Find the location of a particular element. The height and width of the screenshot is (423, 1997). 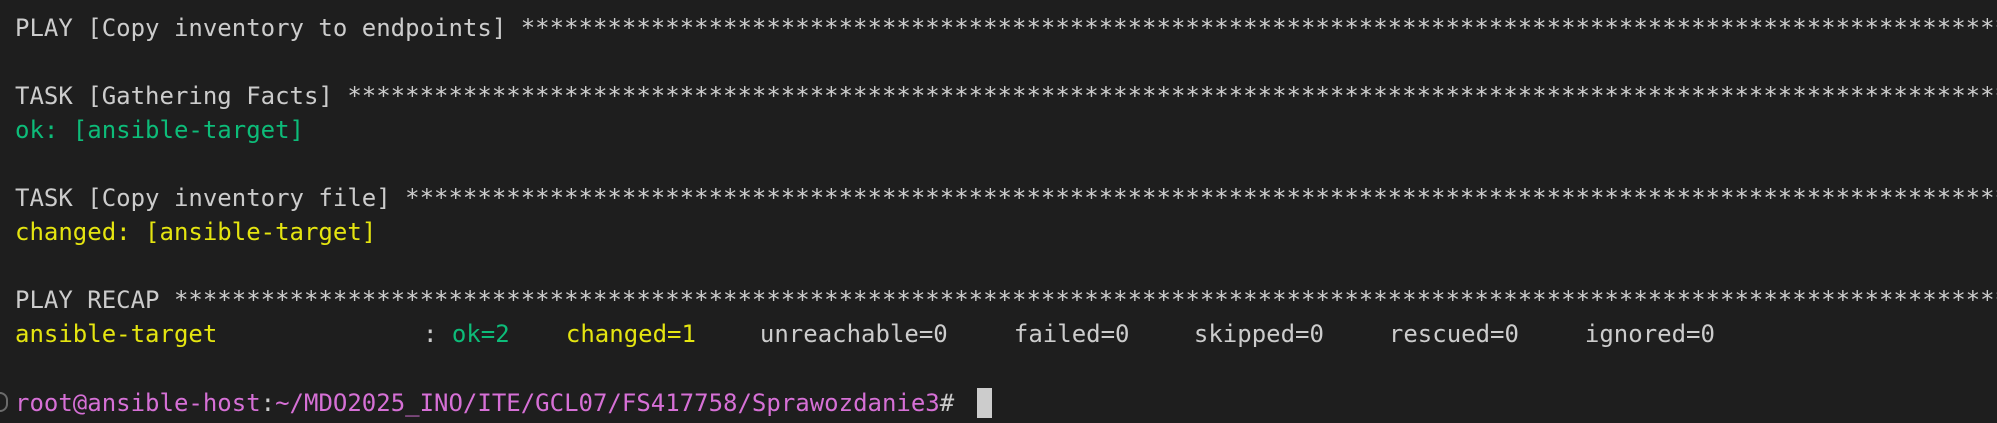

command-decoration-icon is located at coordinates (4, 402).